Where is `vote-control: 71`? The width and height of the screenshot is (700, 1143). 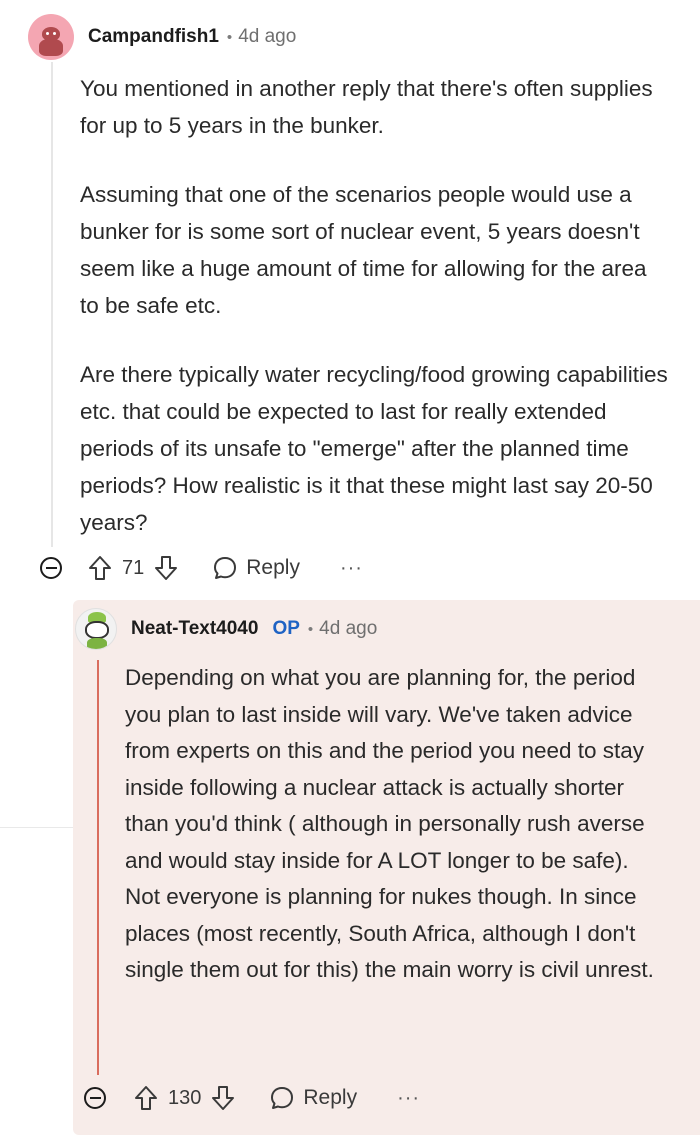 vote-control: 71 is located at coordinates (133, 568).